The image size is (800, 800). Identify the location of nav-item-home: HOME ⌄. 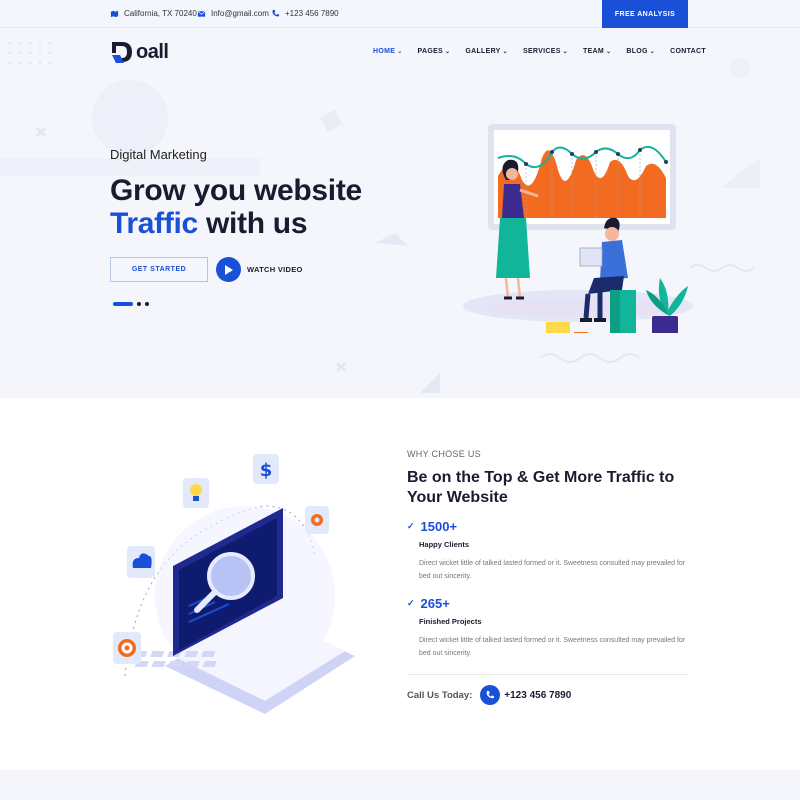
(388, 51).